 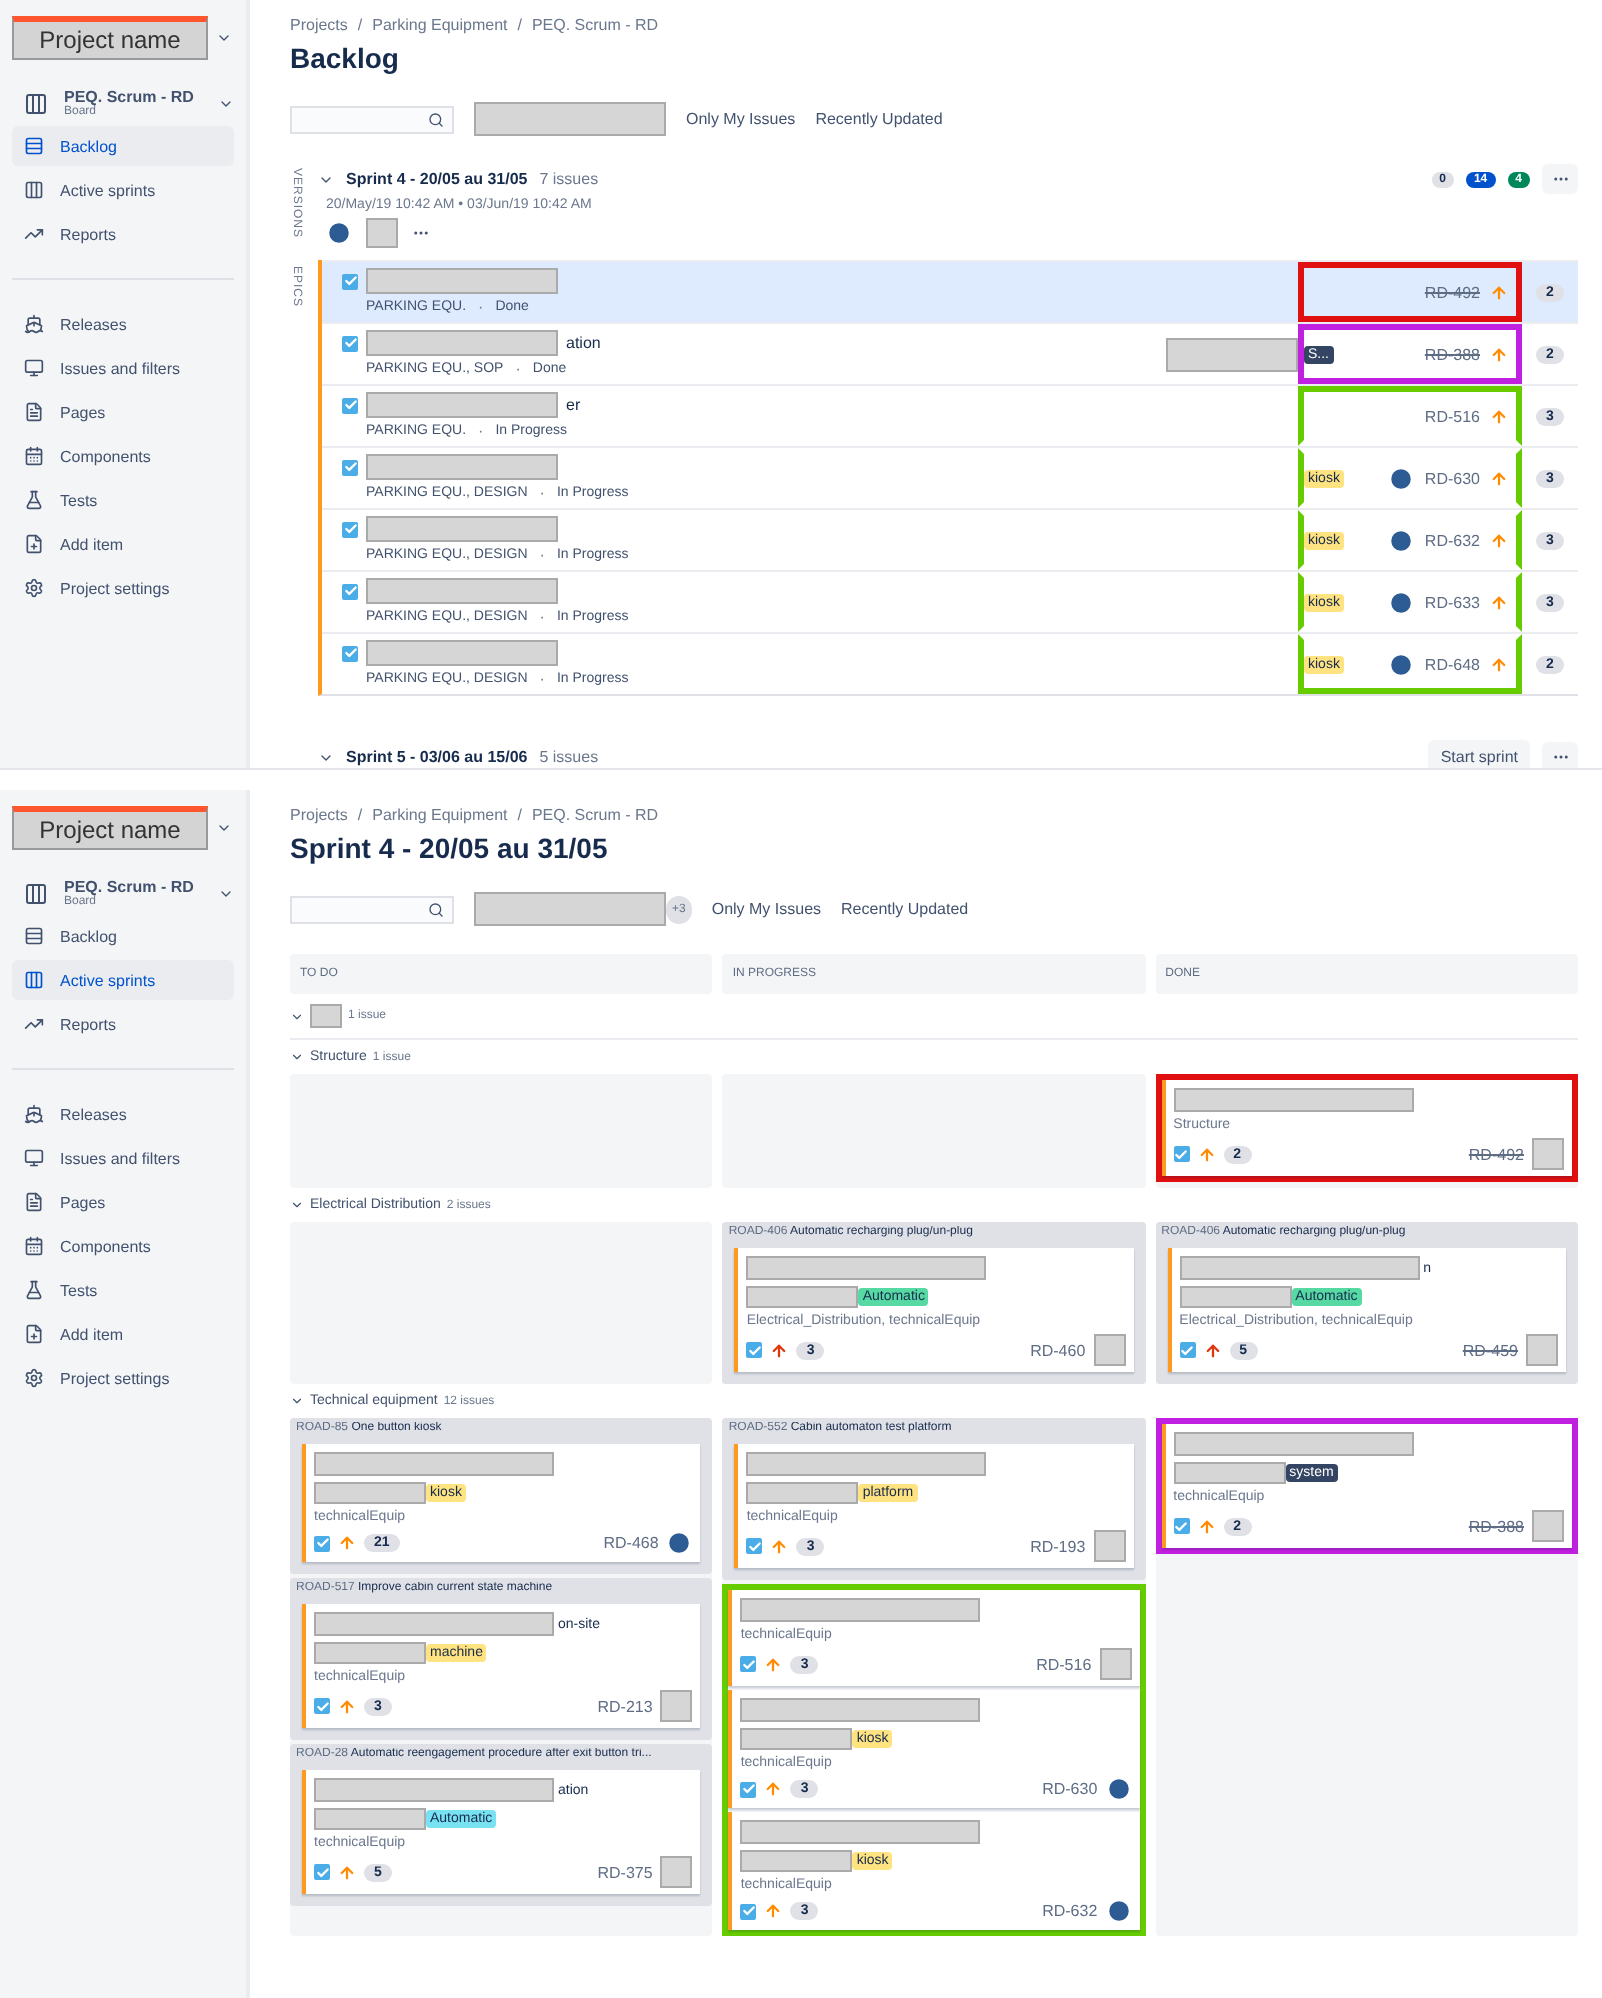 I want to click on issue-key: RD-213, so click(x=625, y=1706).